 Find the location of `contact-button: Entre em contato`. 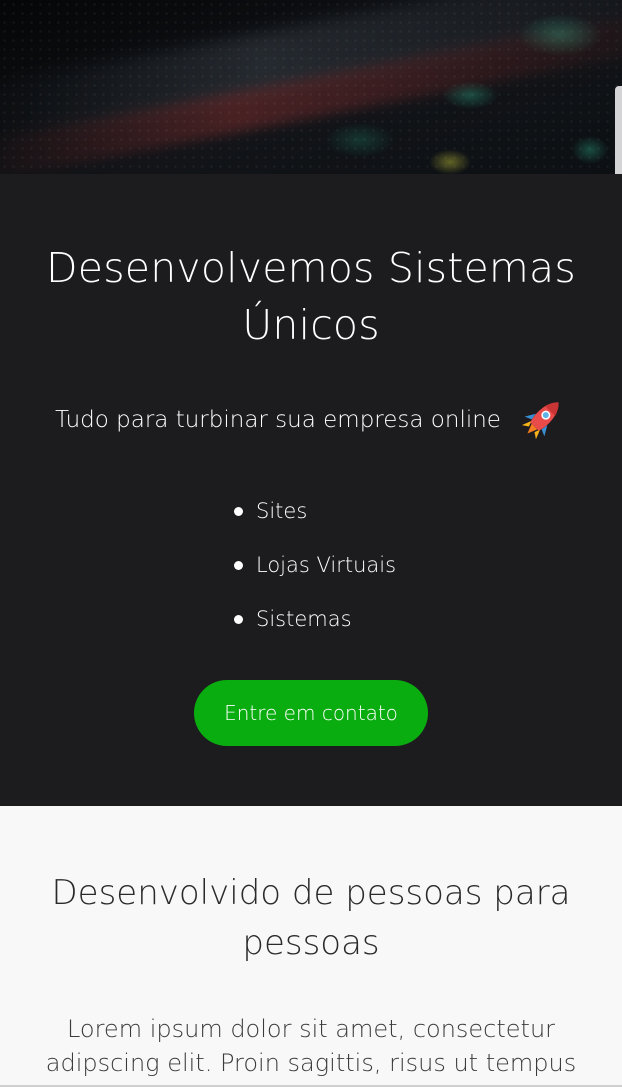

contact-button: Entre em contato is located at coordinates (311, 713).